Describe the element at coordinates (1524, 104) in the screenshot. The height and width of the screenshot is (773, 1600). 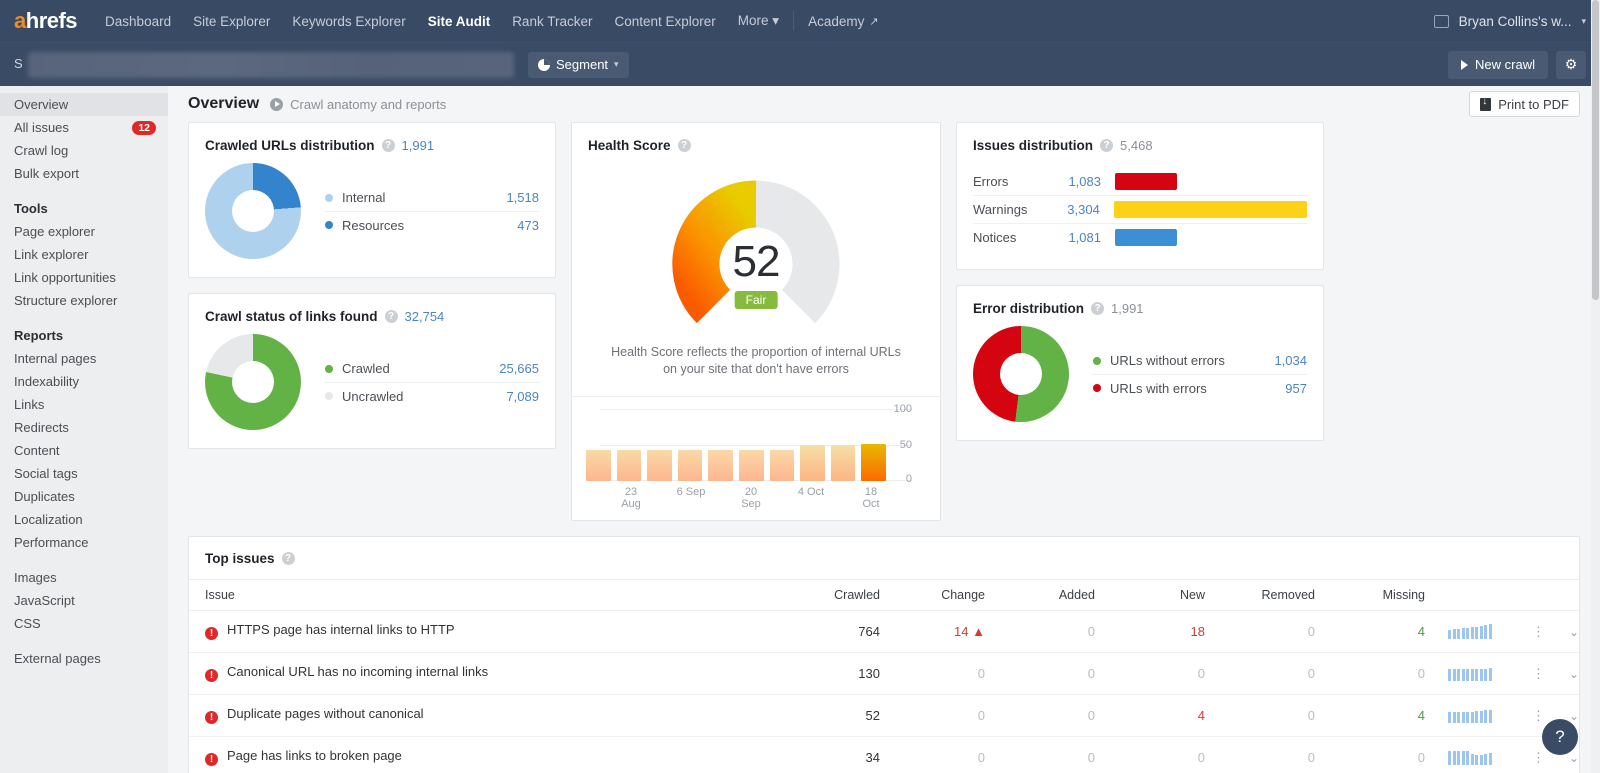
I see `print-to-pdf-button: Print to PDF` at that location.